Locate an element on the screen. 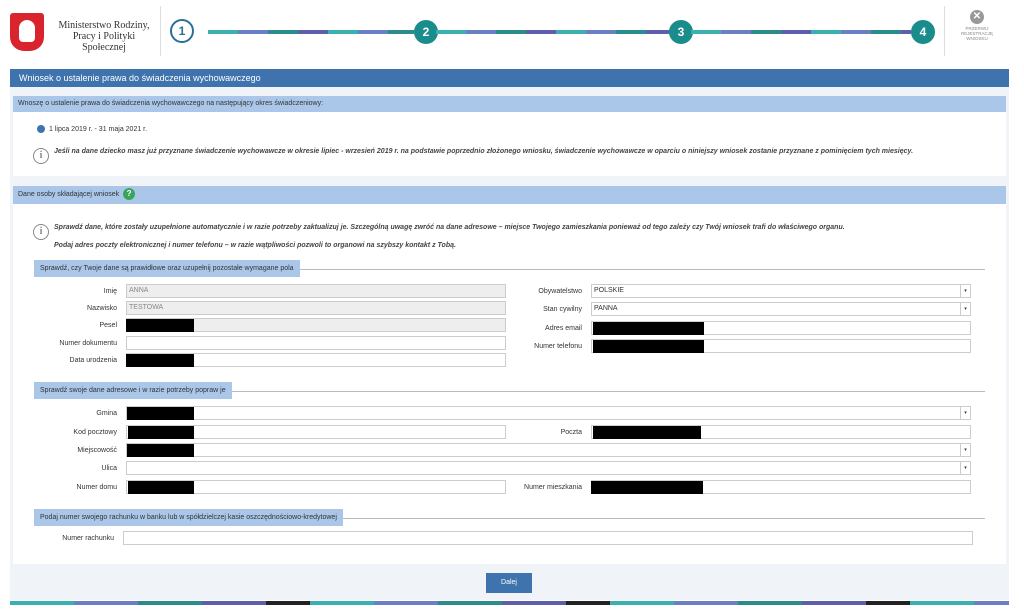  step-2: 2 is located at coordinates (426, 32).